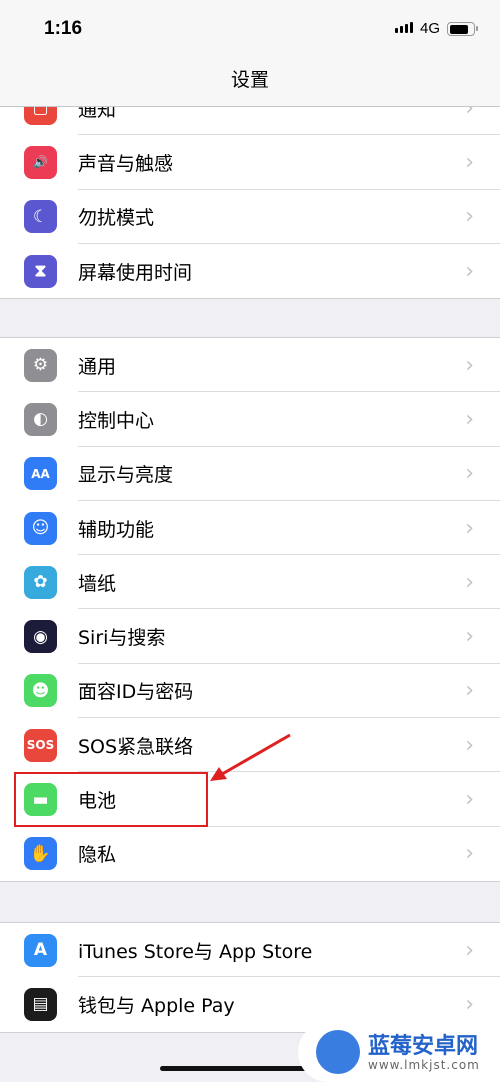 The width and height of the screenshot is (500, 1082). Describe the element at coordinates (250, 162) in the screenshot. I see `settings-row: 🔊 声音与触感 ›` at that location.